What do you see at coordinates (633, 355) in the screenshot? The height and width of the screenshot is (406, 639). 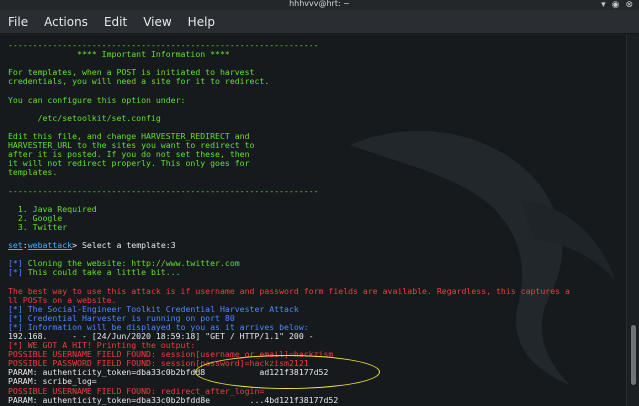 I see `scrollbar-thumb` at bounding box center [633, 355].